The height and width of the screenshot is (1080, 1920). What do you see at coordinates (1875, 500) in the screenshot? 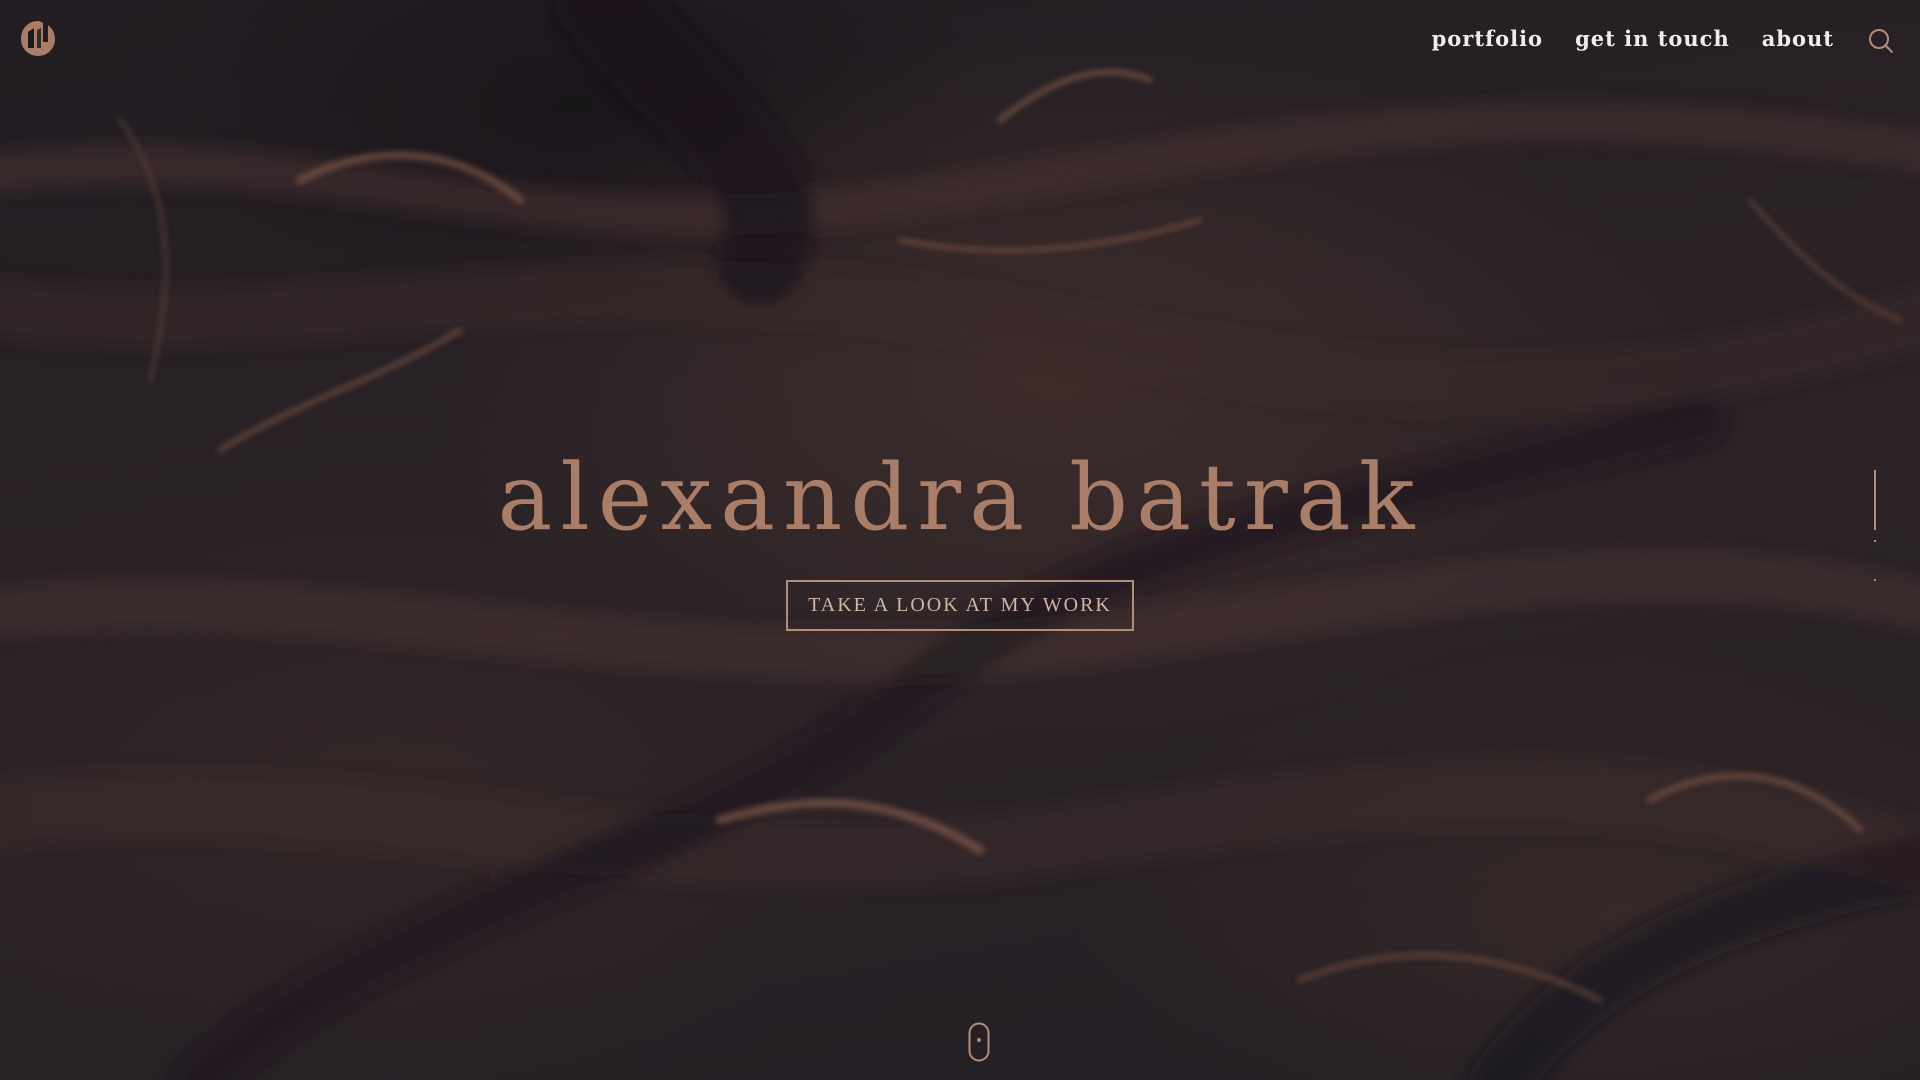
I see `pager-active-indicator` at bounding box center [1875, 500].